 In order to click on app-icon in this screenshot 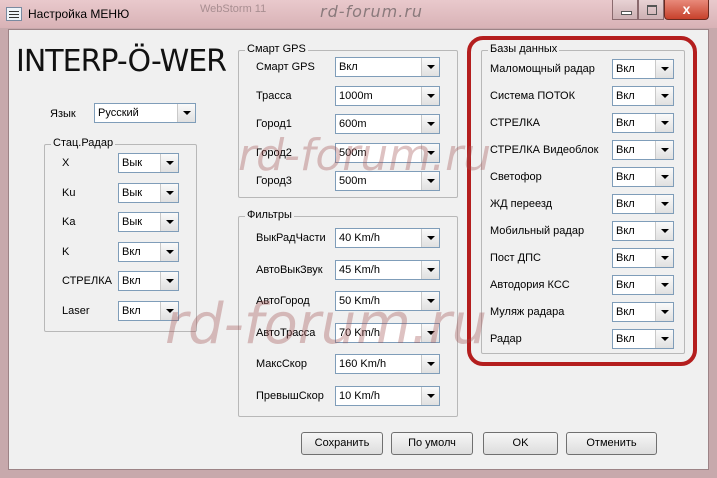, I will do `click(14, 14)`.